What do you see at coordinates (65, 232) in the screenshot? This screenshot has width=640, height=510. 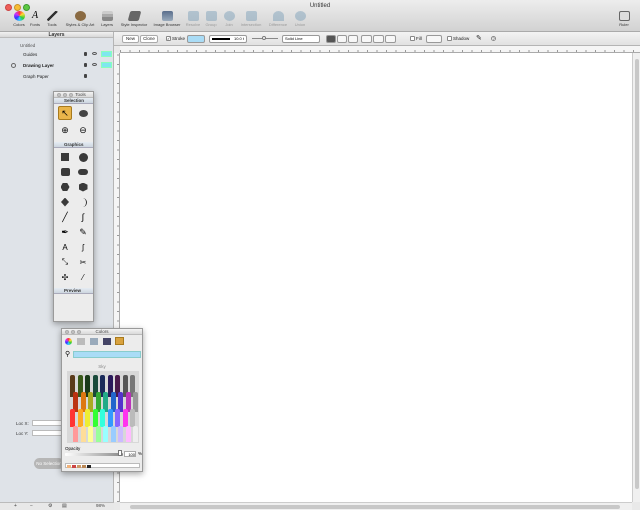 I see `pen-tool: ✒` at bounding box center [65, 232].